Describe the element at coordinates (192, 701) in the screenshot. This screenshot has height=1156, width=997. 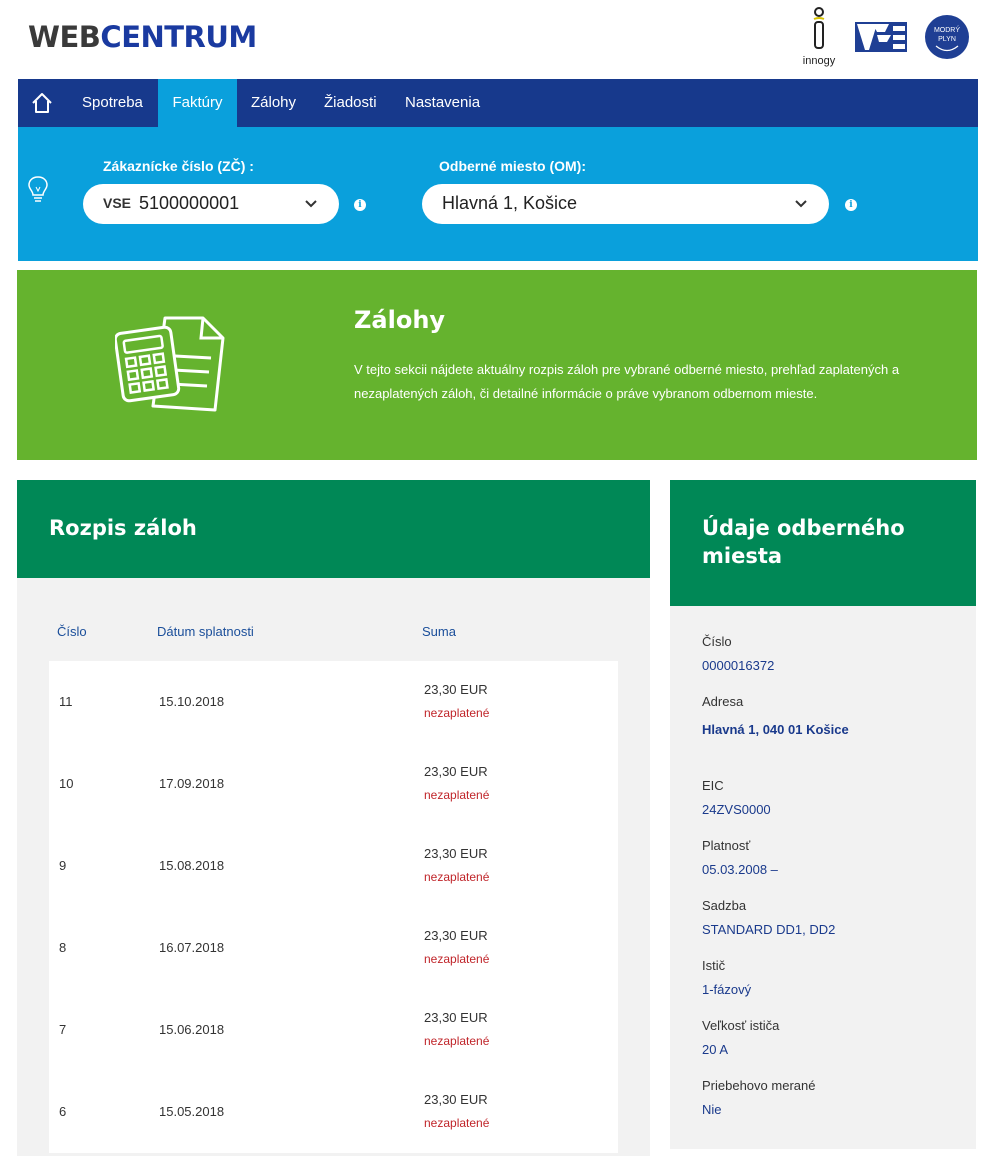
I see `row-date: 15.10.2018` at that location.